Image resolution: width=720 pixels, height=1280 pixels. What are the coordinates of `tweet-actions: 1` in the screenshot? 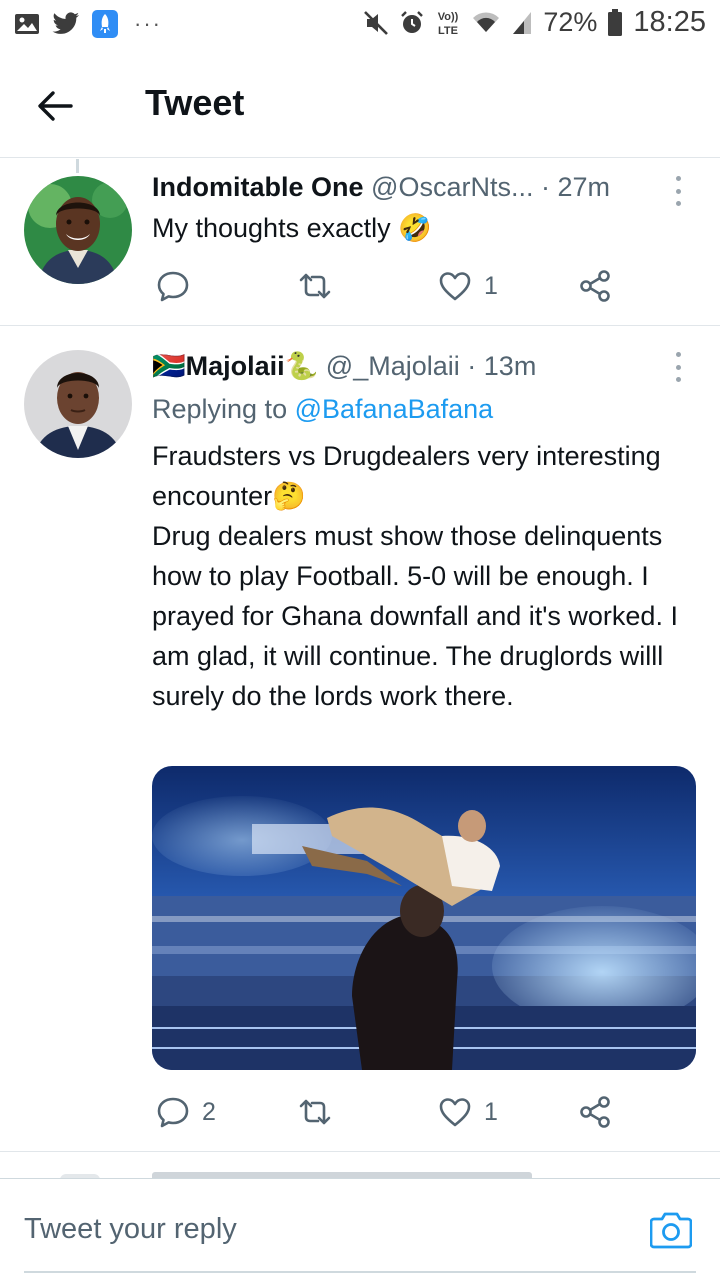 It's located at (387, 286).